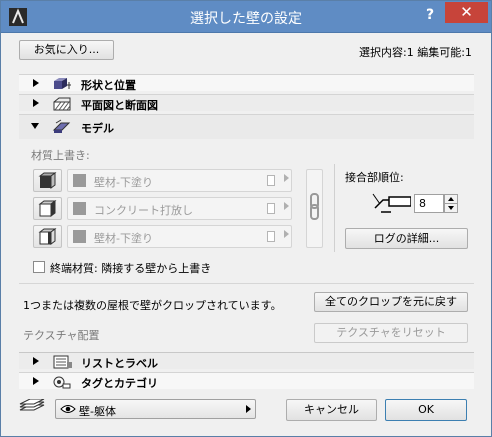 Image resolution: width=492 pixels, height=437 pixels. Describe the element at coordinates (391, 302) in the screenshot. I see `reset-crop-button: 全てのクロップを元に戻す` at that location.